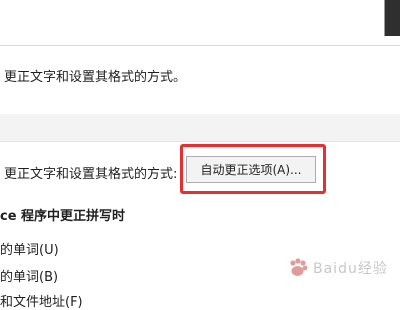 This screenshot has width=400, height=310. What do you see at coordinates (41, 300) in the screenshot?
I see `spelling-option-ignore-addresses: 和文件地址(F)` at bounding box center [41, 300].